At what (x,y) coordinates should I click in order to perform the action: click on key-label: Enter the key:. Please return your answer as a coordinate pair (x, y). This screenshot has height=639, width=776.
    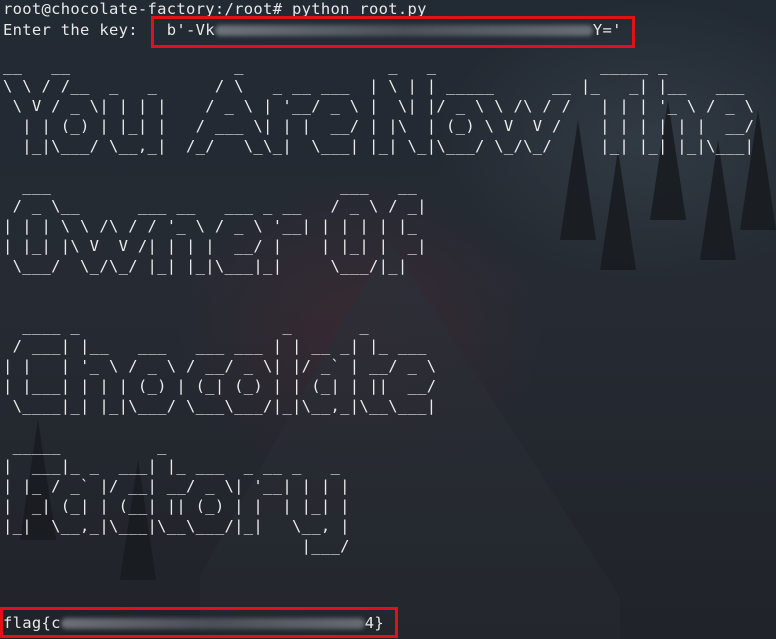
    Looking at the image, I should click on (75, 30).